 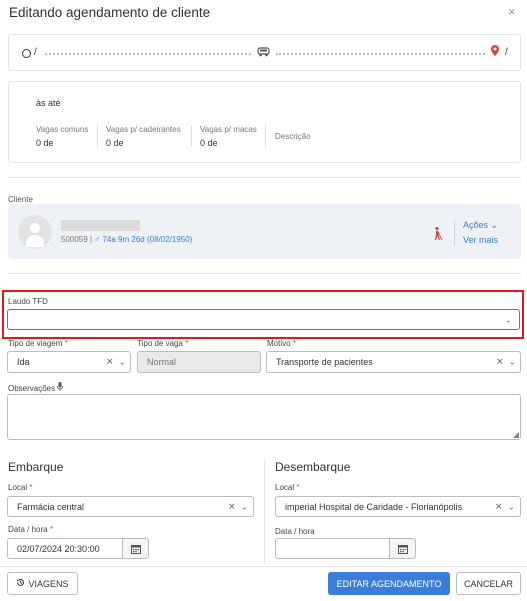 What do you see at coordinates (281, 343) in the screenshot?
I see `motivo-label: Motivo *` at bounding box center [281, 343].